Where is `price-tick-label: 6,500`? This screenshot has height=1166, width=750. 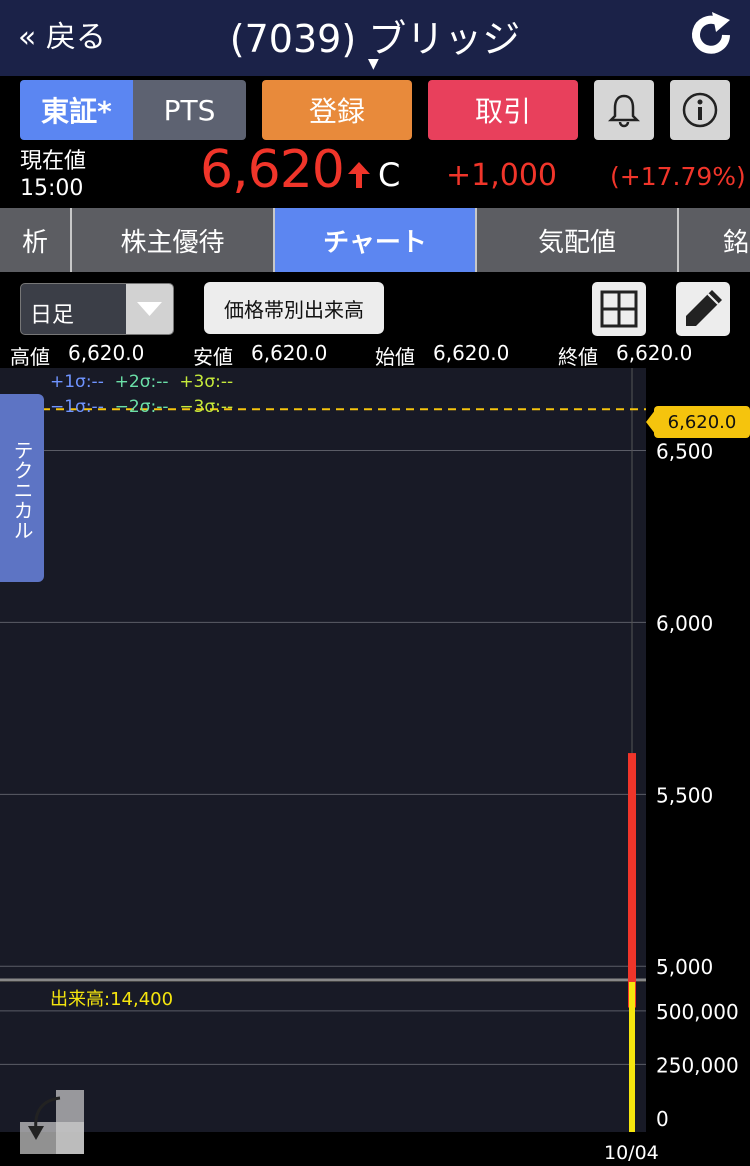
price-tick-label: 6,500 is located at coordinates (684, 452).